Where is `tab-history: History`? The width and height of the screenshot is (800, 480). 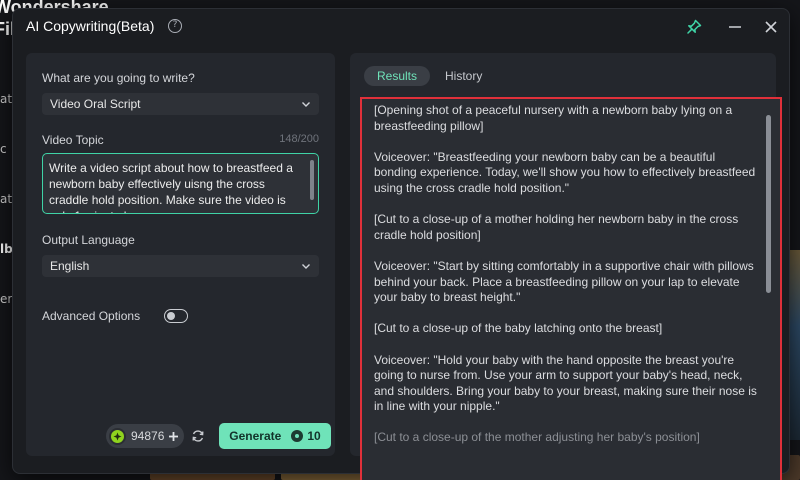
tab-history: History is located at coordinates (463, 76).